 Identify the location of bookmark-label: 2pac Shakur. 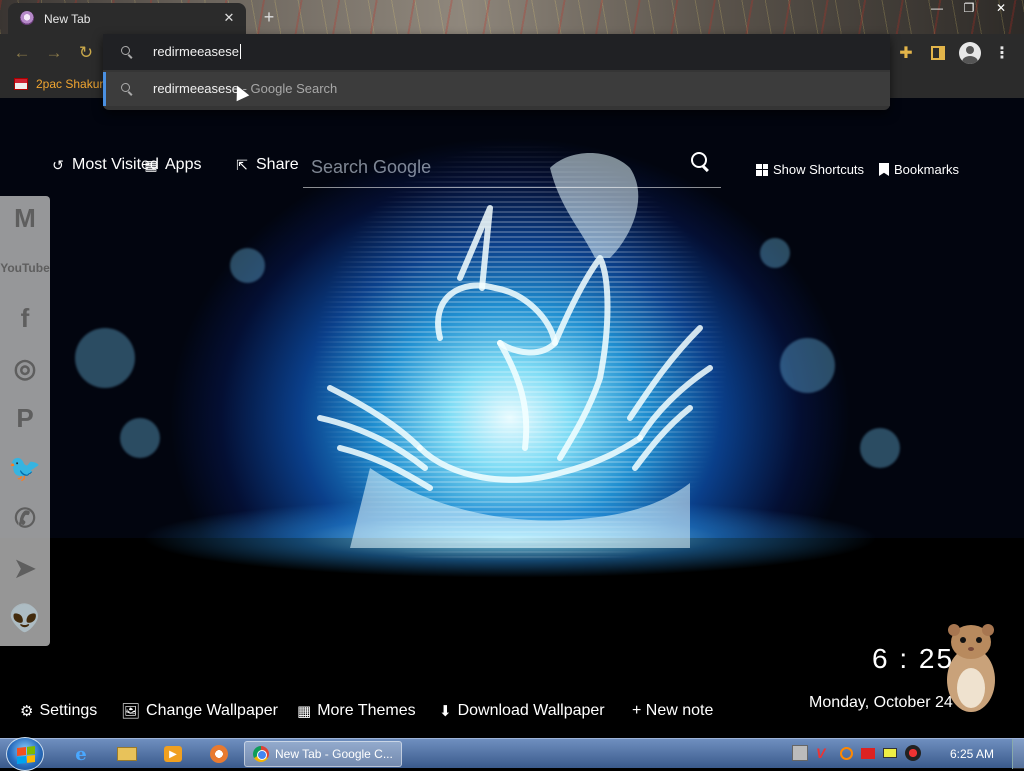
(70, 84).